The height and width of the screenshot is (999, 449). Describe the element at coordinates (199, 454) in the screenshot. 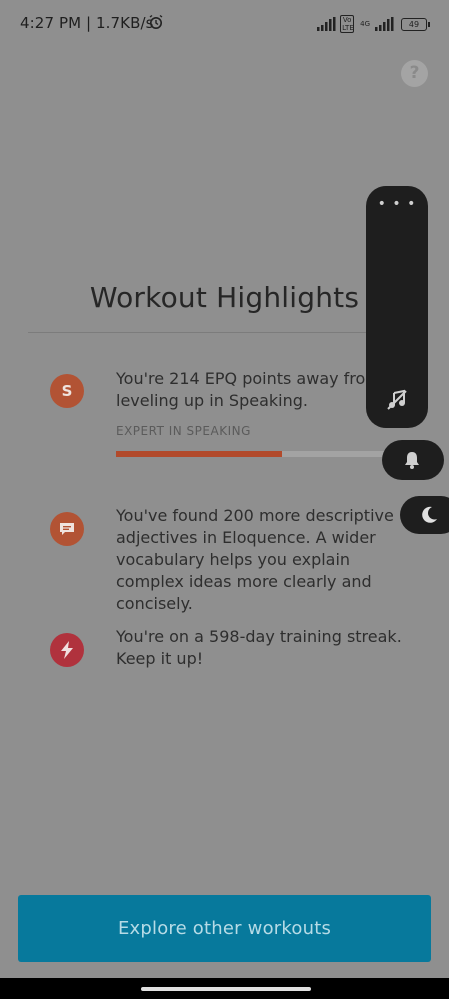

I see `level-progress-fill` at that location.